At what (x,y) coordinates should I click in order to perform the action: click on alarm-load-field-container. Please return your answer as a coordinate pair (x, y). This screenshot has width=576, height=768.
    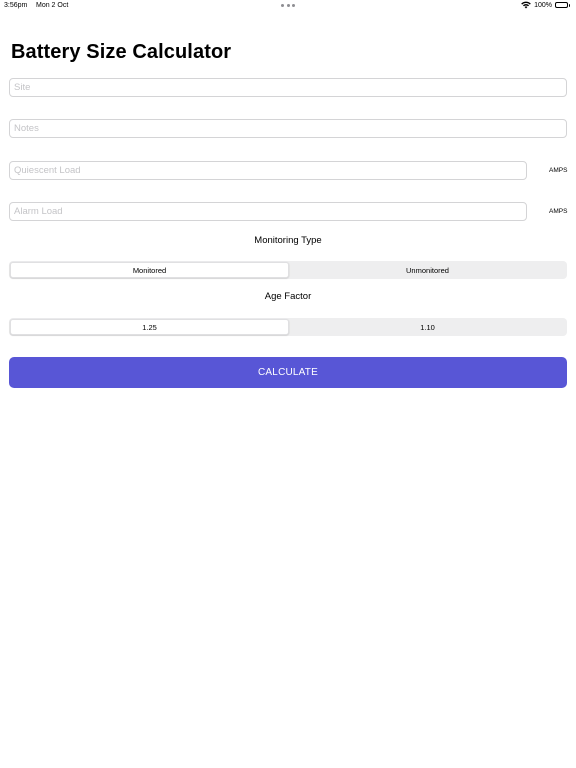
    Looking at the image, I should click on (268, 211).